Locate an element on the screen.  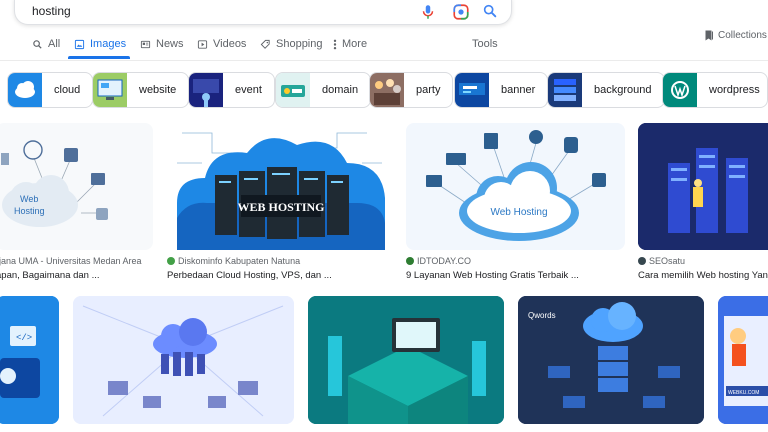
tab-all: All is located at coordinates (46, 44).